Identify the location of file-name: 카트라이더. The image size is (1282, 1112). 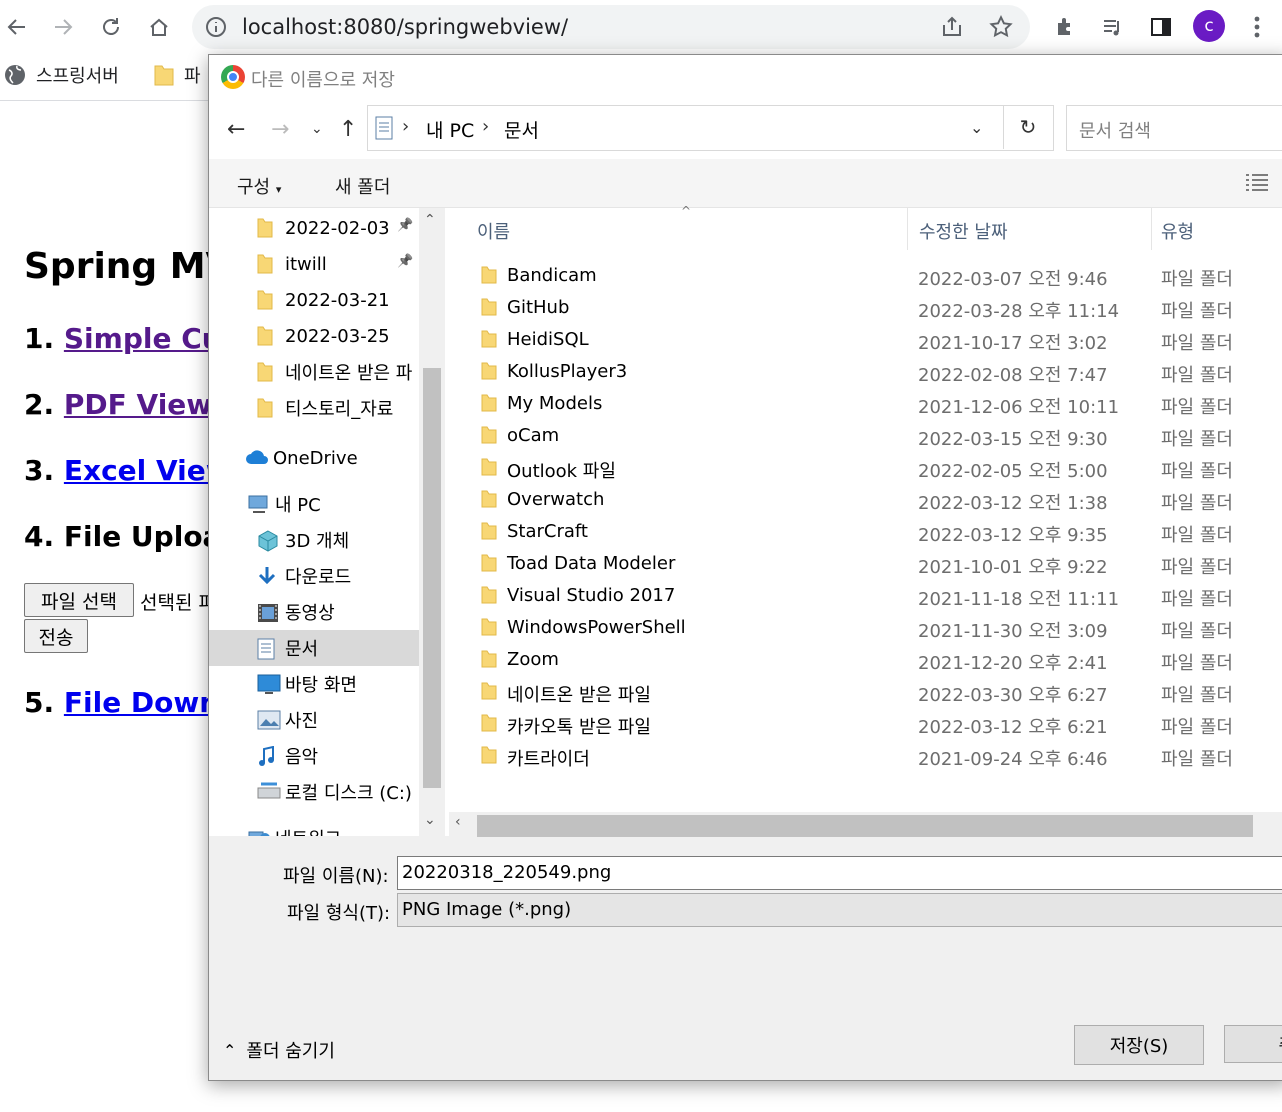
(548, 759).